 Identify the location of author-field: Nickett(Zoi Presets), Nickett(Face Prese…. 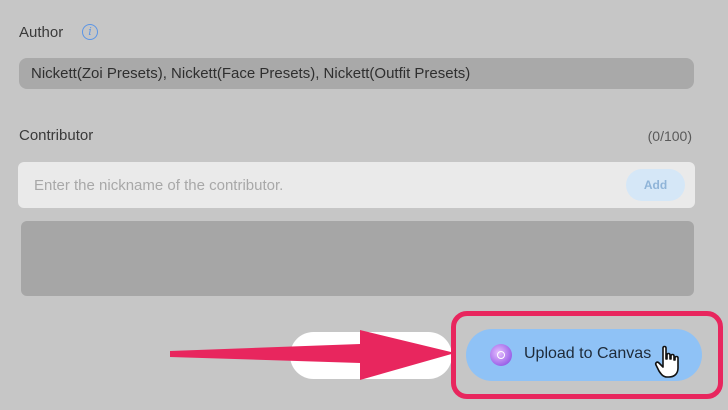
(356, 73).